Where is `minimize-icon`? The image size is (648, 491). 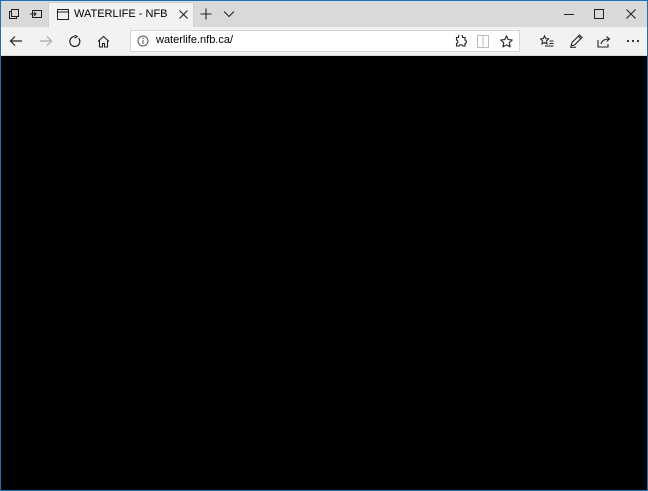
minimize-icon is located at coordinates (569, 14).